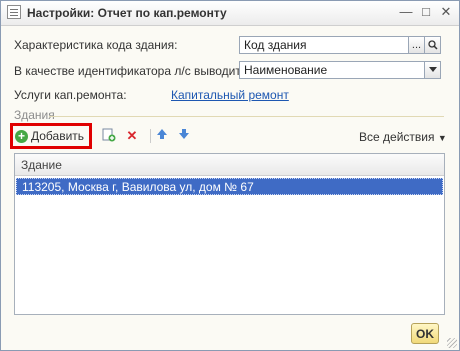  Describe the element at coordinates (425, 333) in the screenshot. I see `ok-button: OK` at that location.